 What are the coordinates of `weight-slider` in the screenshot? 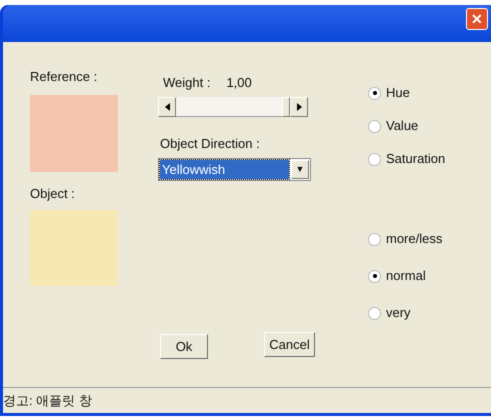 It's located at (233, 107).